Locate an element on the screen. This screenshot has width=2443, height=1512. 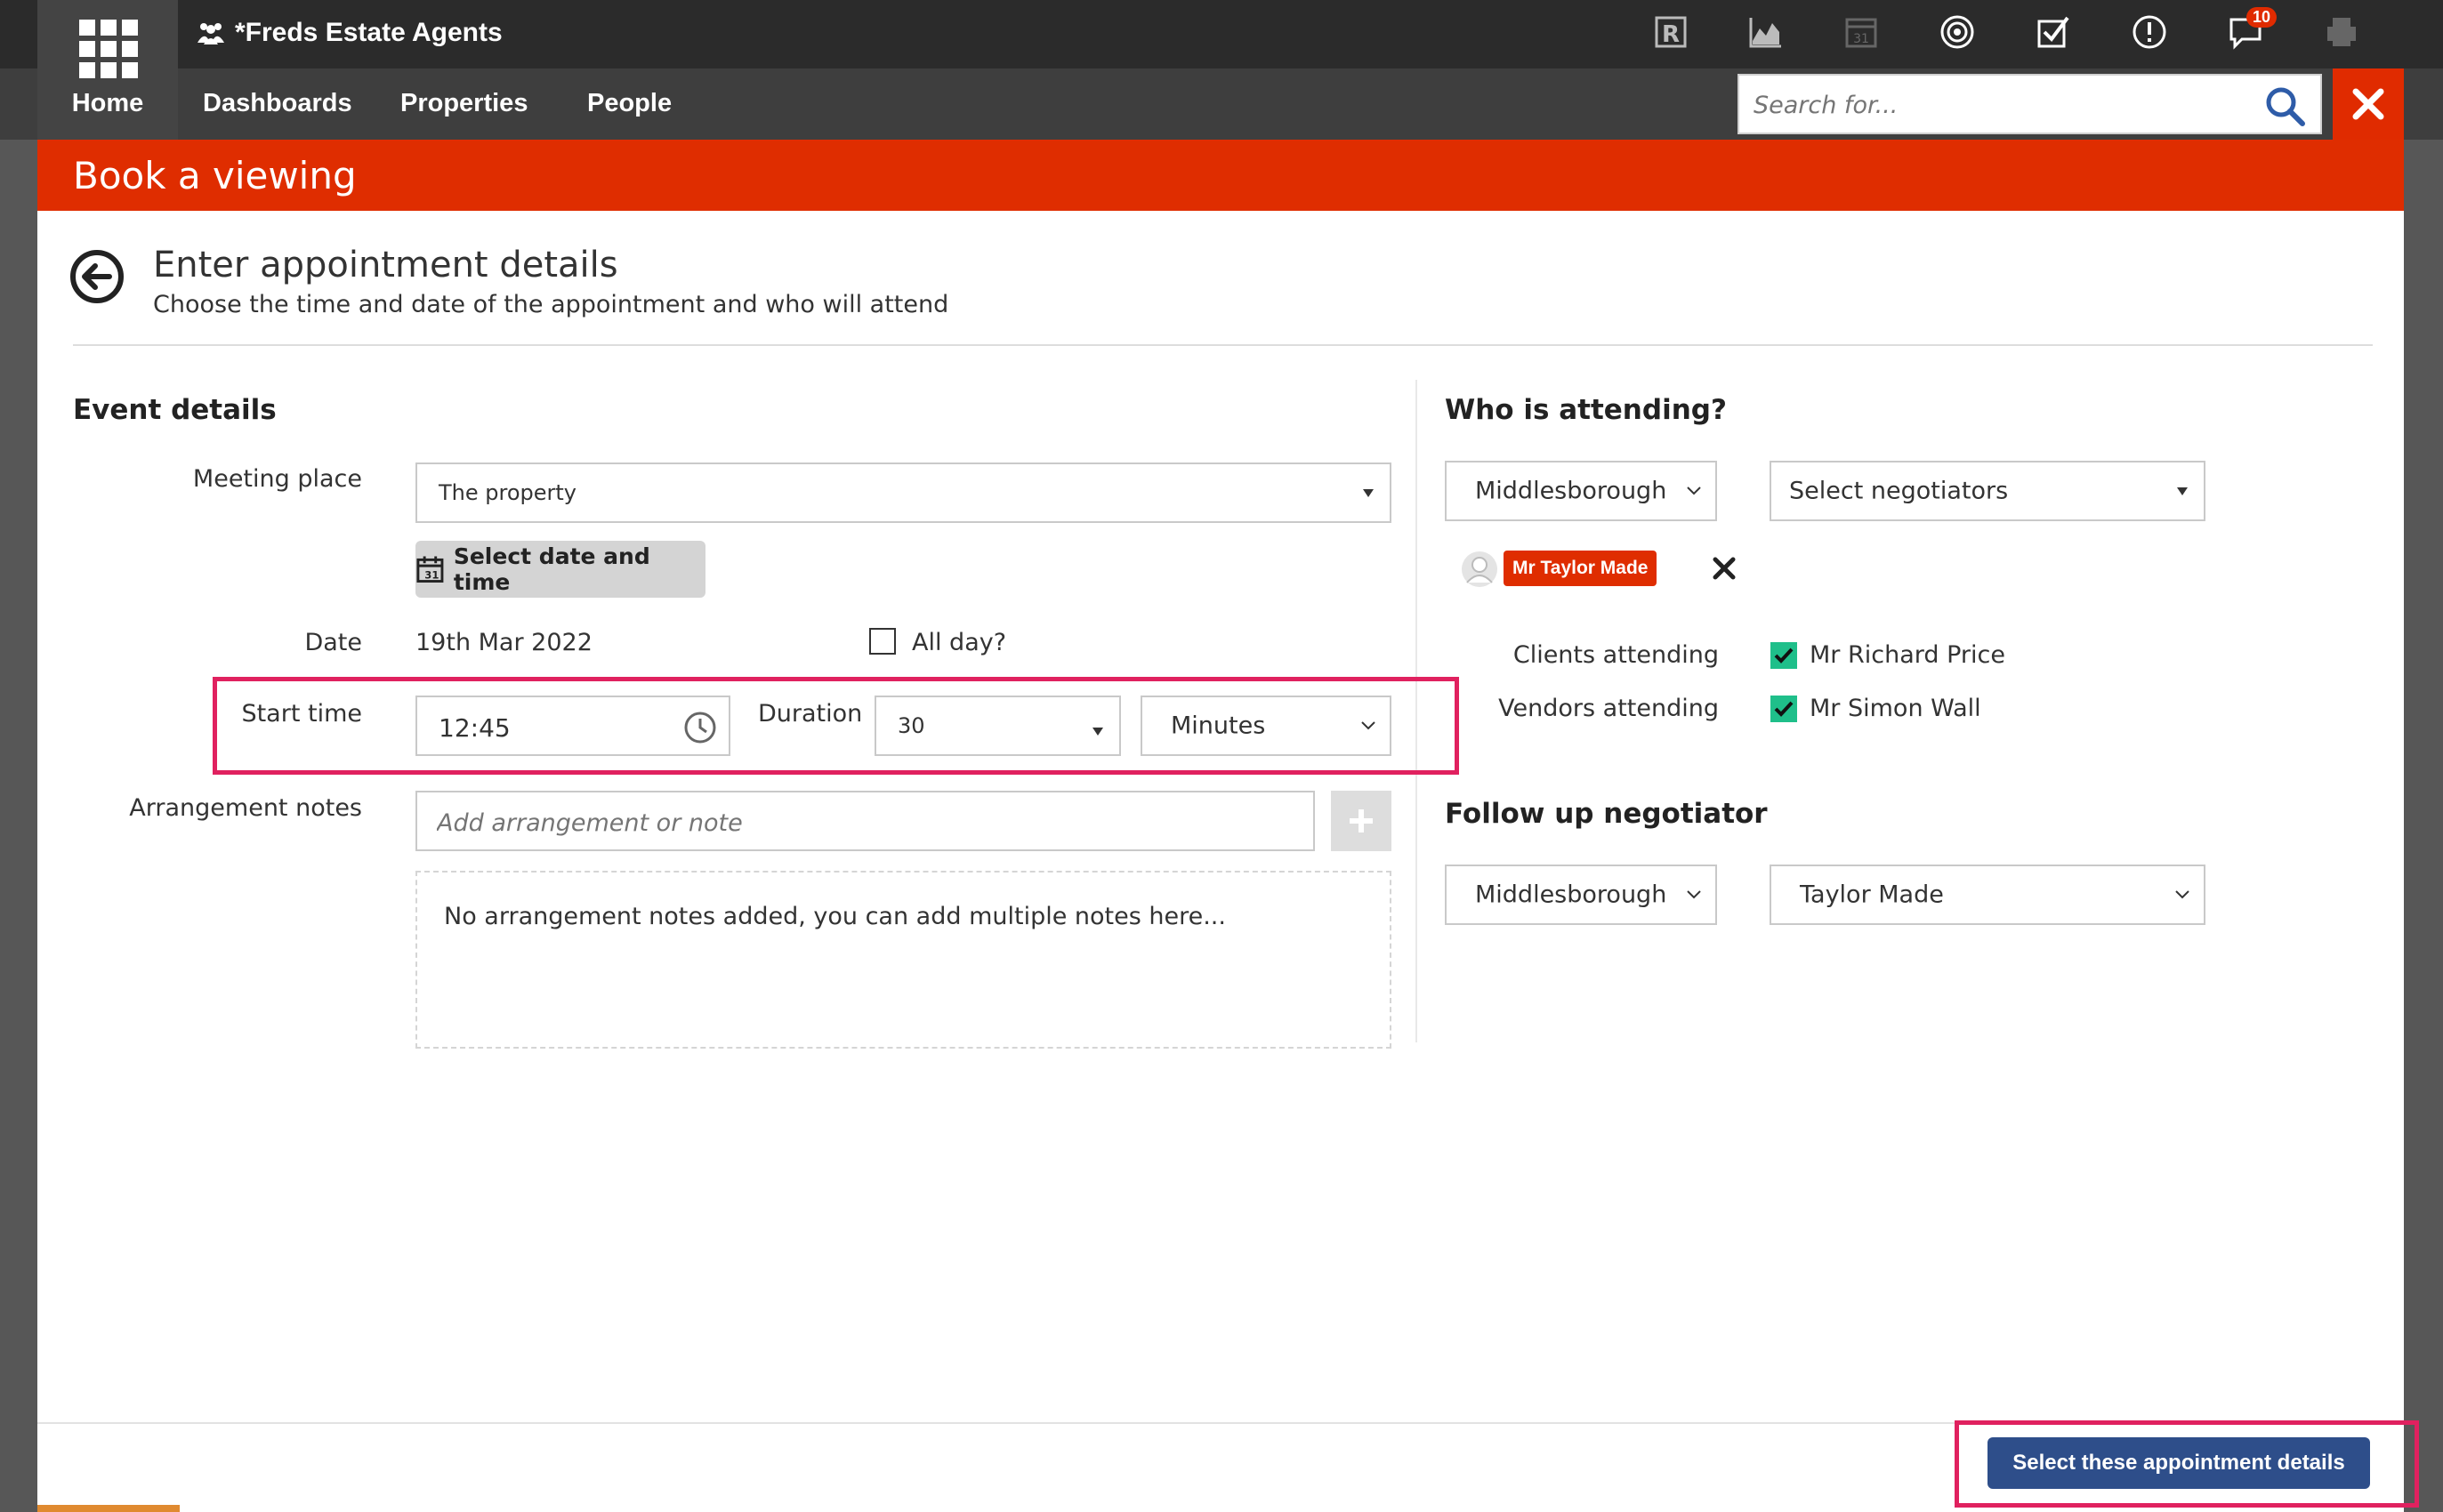
print-icon is located at coordinates (2341, 32).